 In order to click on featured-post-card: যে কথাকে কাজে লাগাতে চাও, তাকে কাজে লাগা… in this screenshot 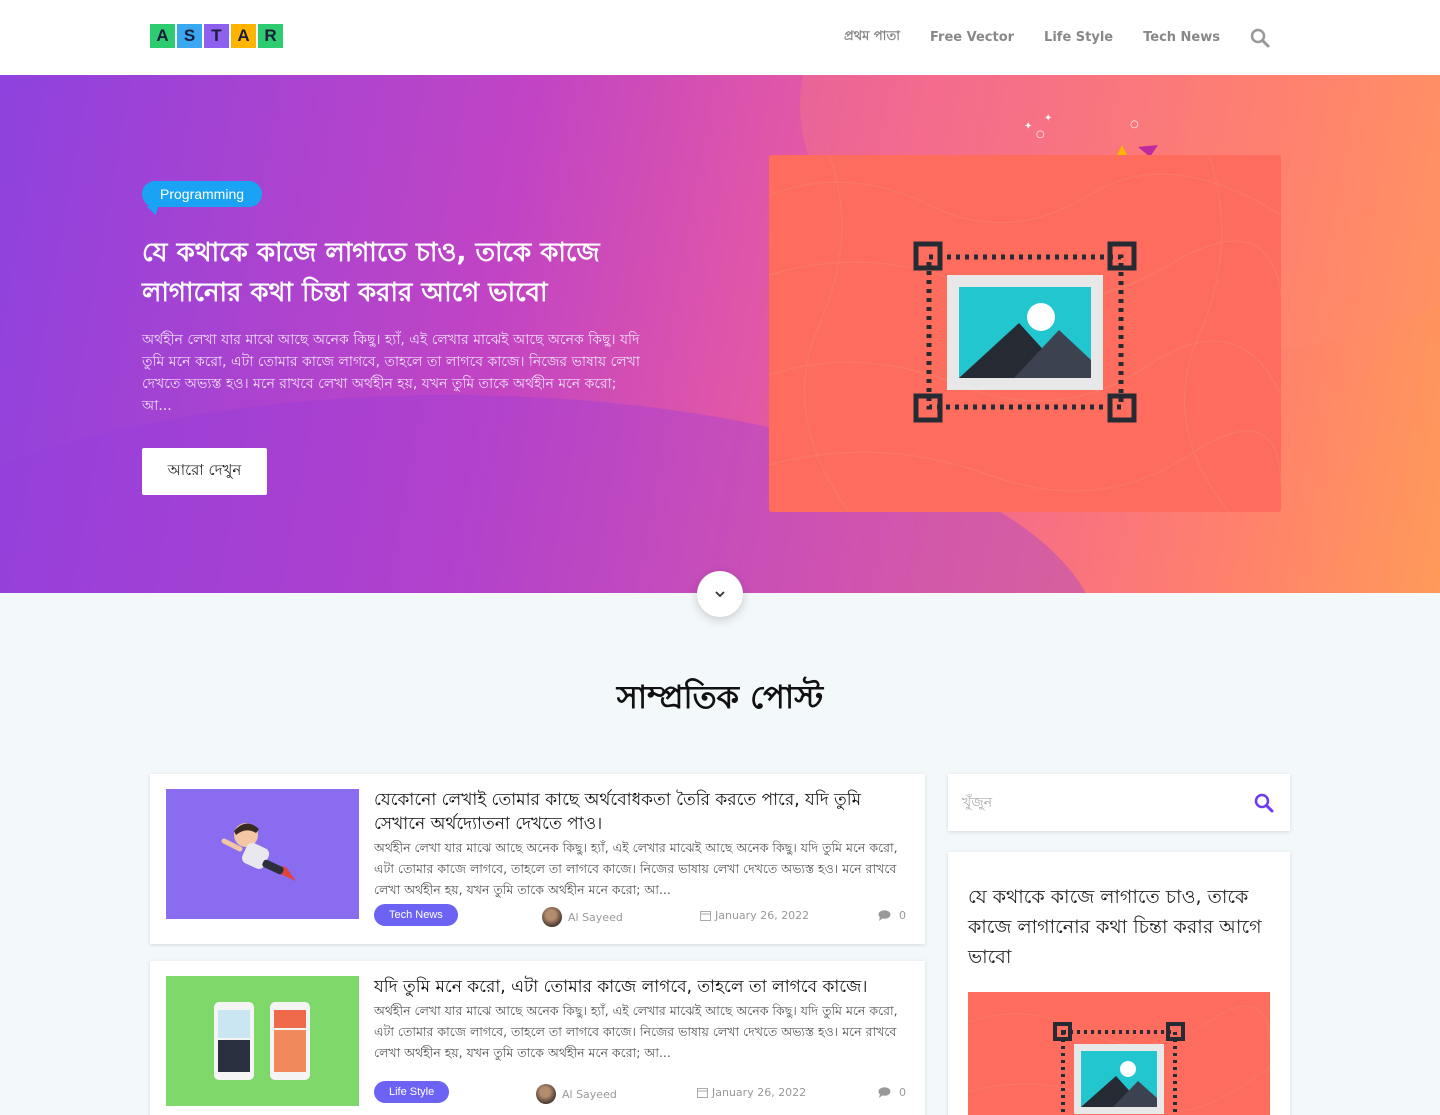, I will do `click(1119, 983)`.